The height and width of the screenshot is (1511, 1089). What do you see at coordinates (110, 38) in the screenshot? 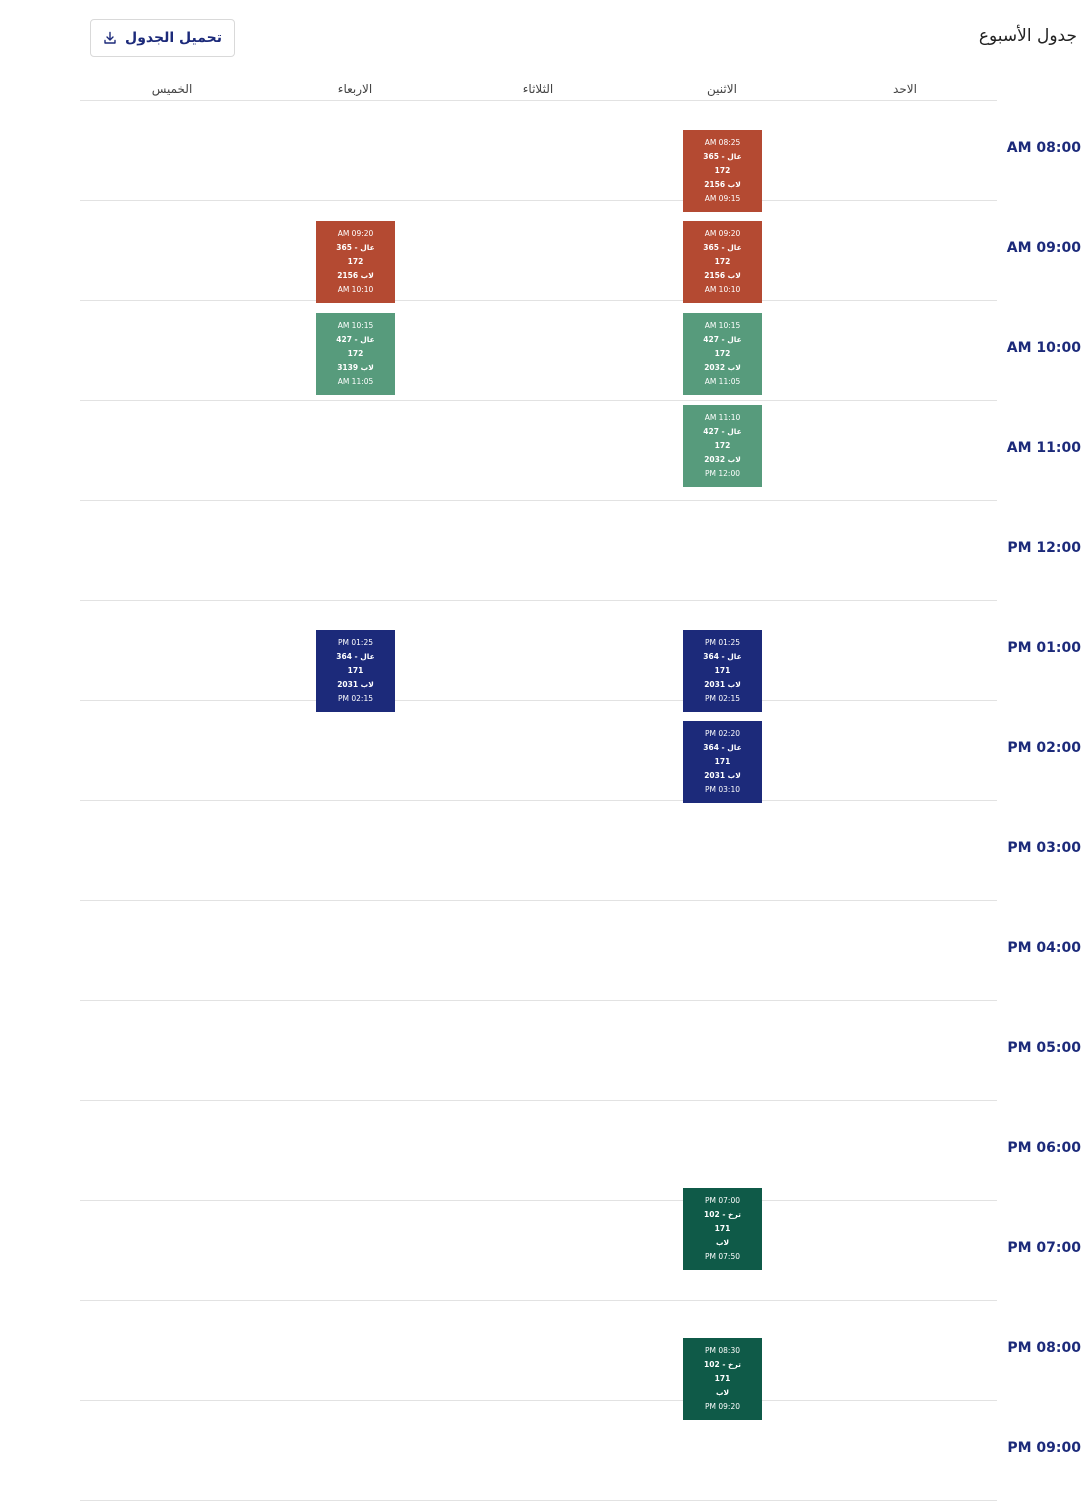
I see `download-icon` at bounding box center [110, 38].